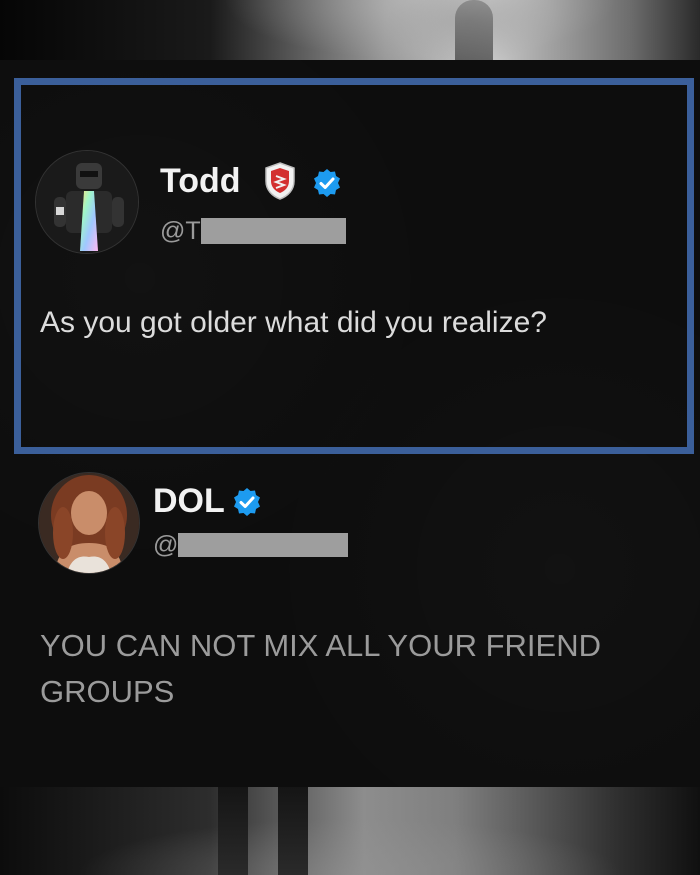 Image resolution: width=700 pixels, height=875 pixels. Describe the element at coordinates (293, 831) in the screenshot. I see `background-leg-right` at that location.